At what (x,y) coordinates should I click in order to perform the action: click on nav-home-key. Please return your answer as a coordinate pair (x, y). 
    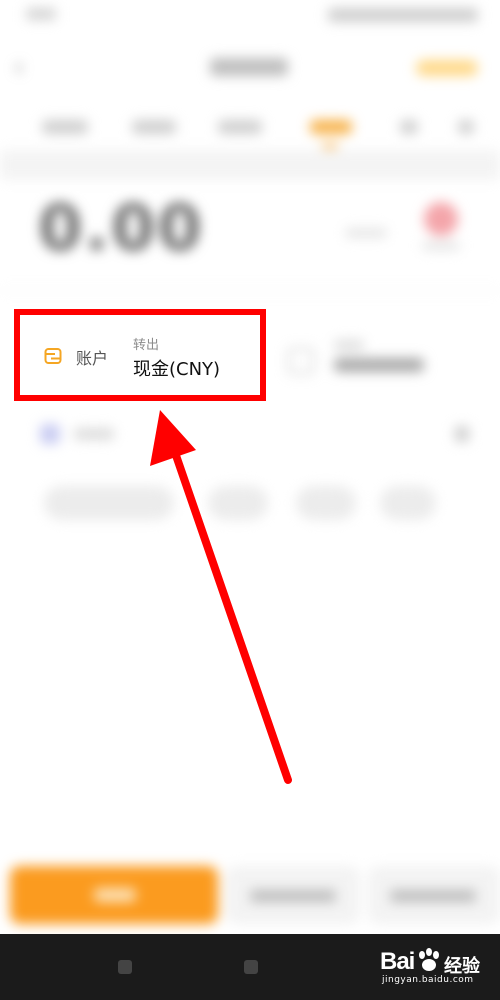
    Looking at the image, I should click on (251, 967).